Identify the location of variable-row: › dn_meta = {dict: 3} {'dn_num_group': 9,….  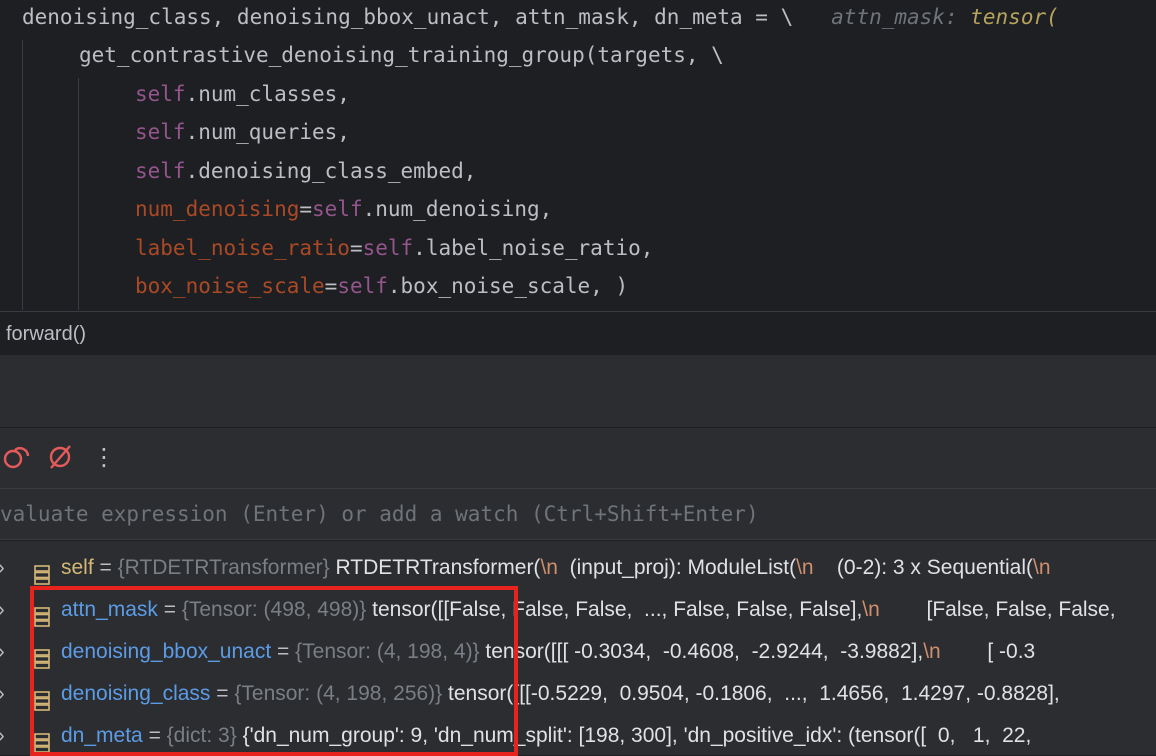
(578, 735).